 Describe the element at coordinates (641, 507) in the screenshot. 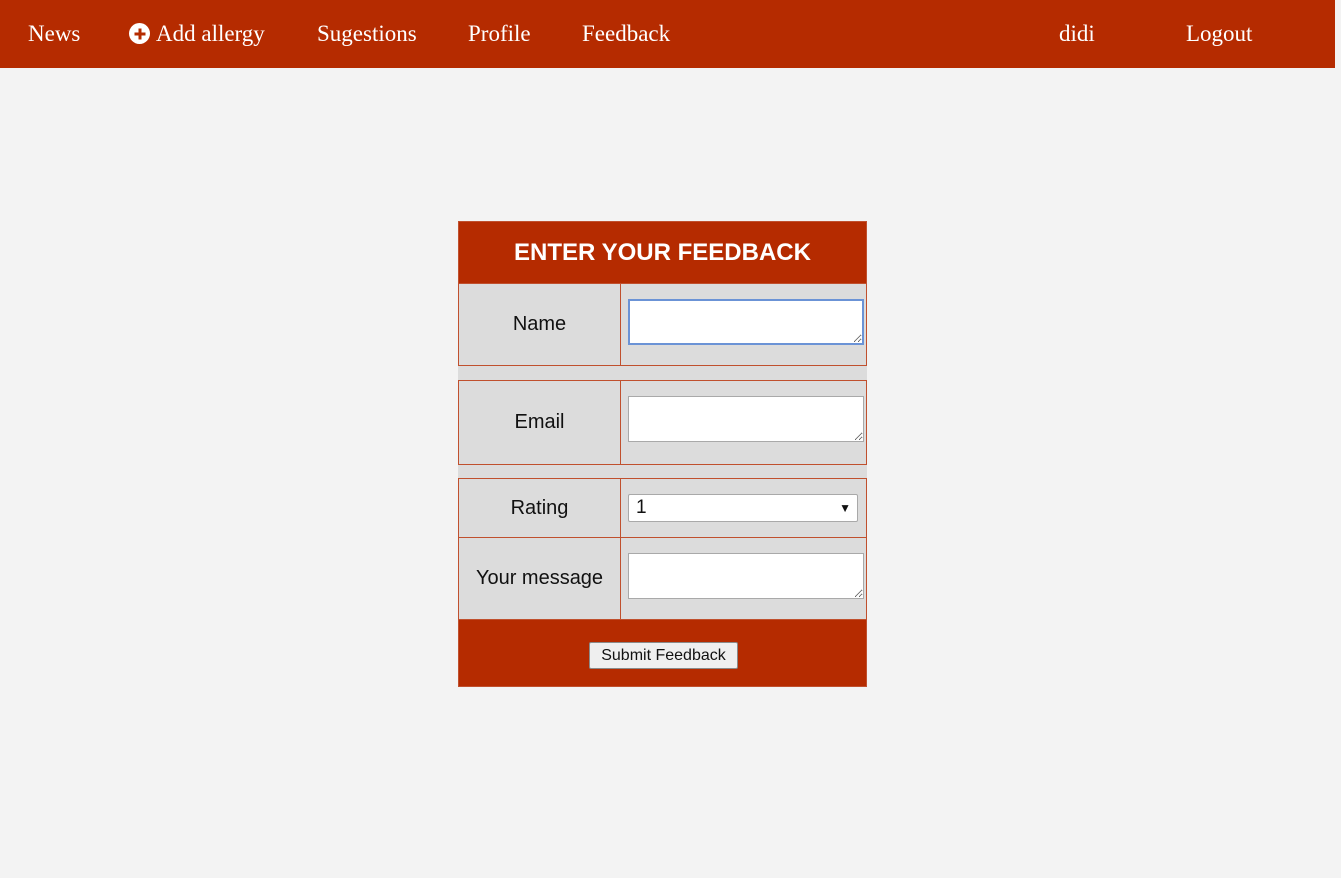

I see `rating-selected-value: 1` at that location.